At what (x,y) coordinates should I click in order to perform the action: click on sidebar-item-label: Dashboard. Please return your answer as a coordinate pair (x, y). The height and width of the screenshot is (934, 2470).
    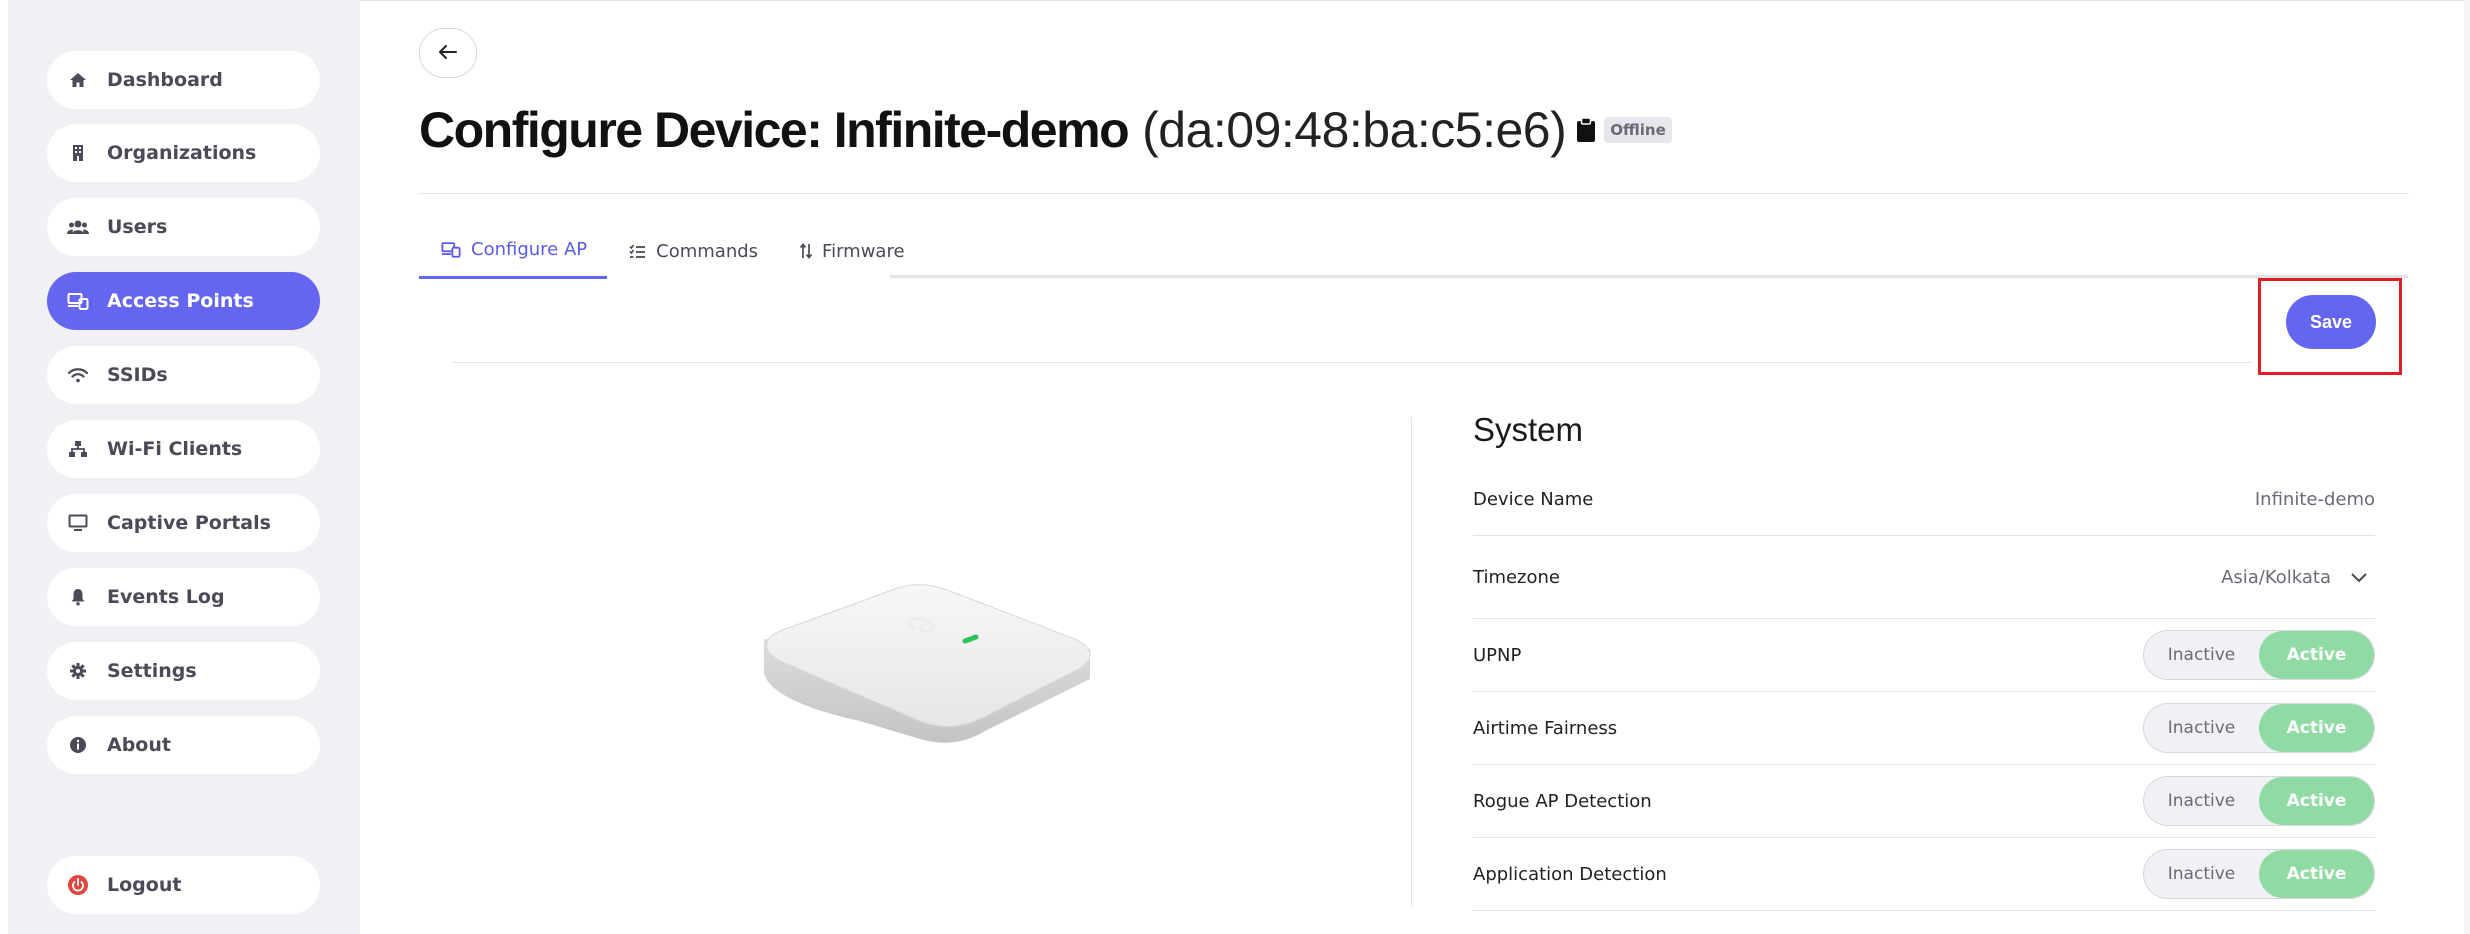
    Looking at the image, I should click on (165, 80).